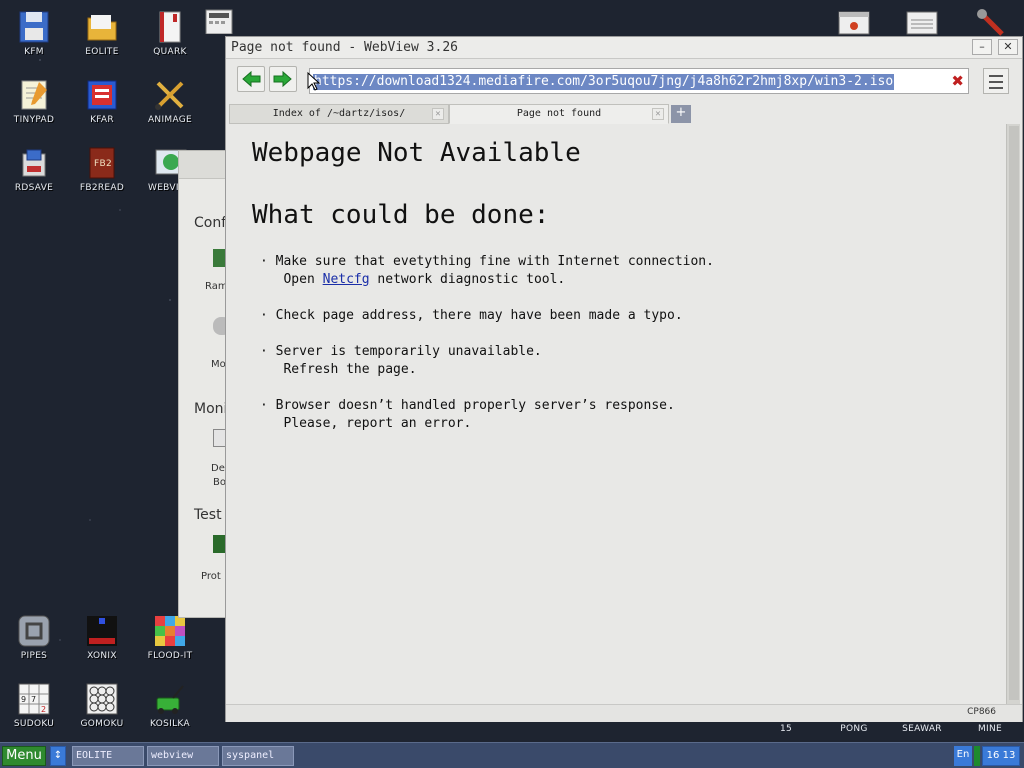 The image size is (1024, 768). I want to click on vertical-scrollbar, so click(1013, 414).